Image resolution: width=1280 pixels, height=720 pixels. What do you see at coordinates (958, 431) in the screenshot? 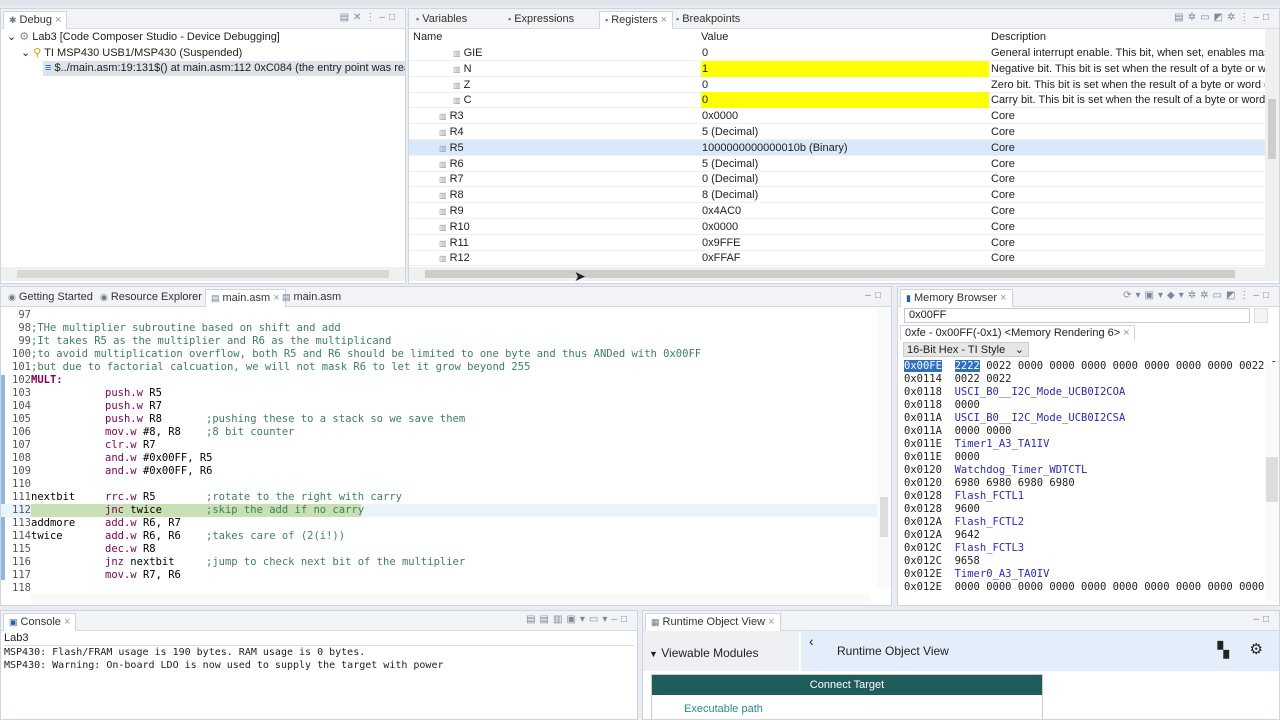
I see `memory-row: 0x011A 0000 0000` at bounding box center [958, 431].